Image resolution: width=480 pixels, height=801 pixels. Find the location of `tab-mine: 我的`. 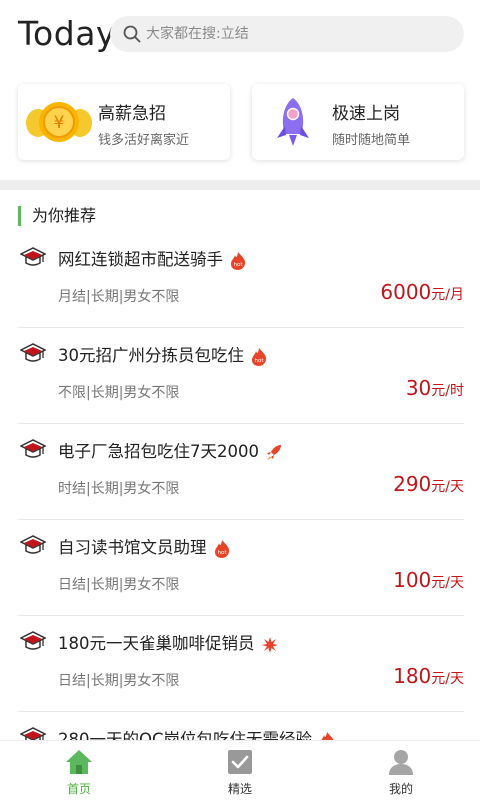

tab-mine: 我的 is located at coordinates (401, 773).